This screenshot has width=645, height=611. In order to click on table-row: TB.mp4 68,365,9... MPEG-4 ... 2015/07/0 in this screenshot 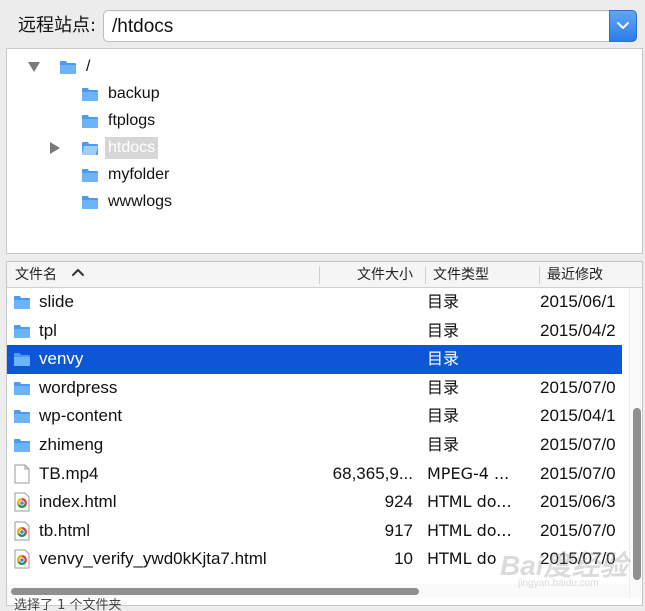, I will do `click(314, 474)`.